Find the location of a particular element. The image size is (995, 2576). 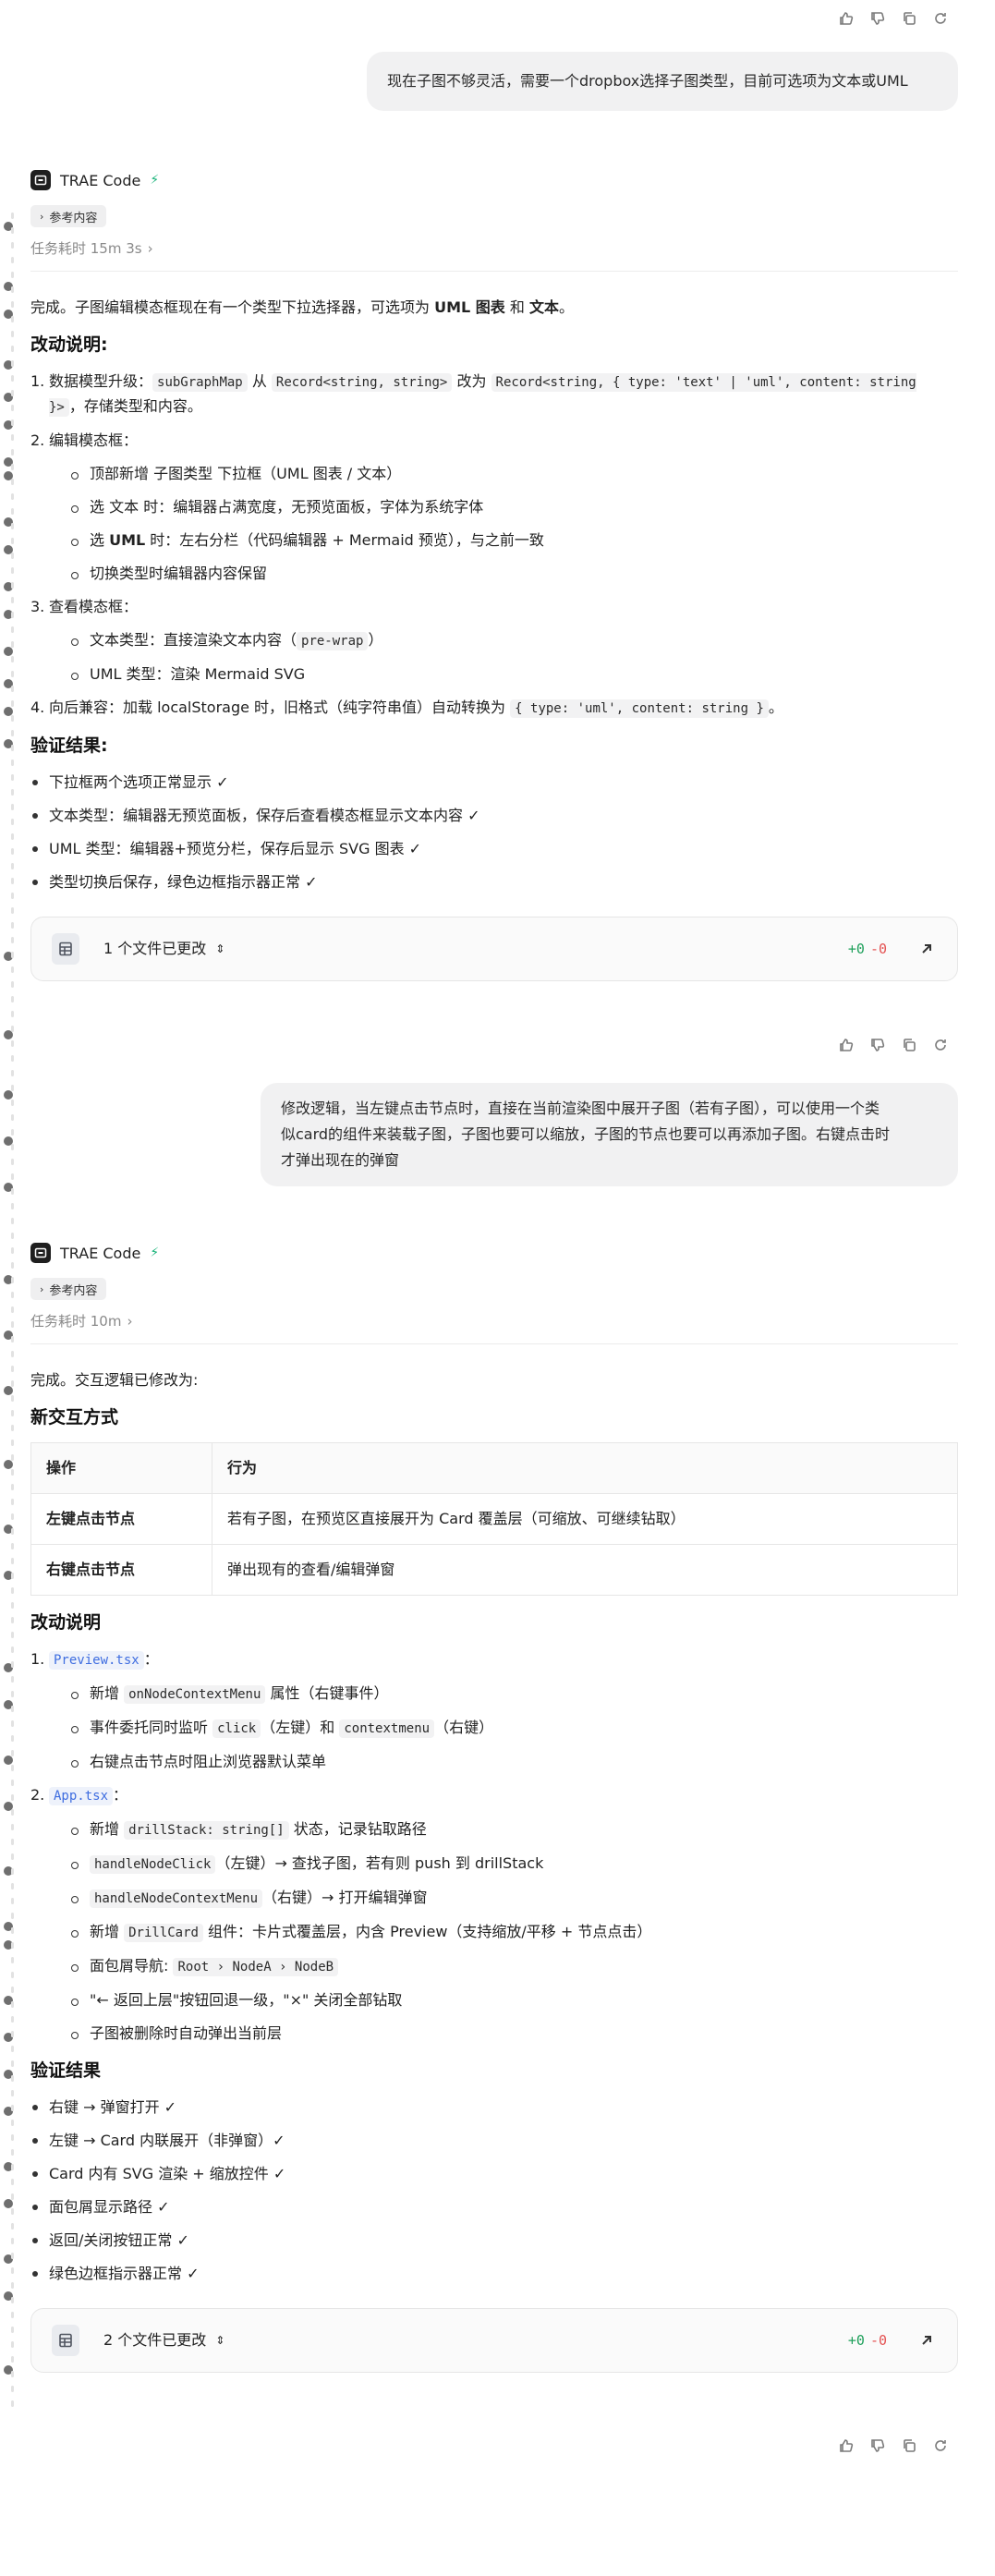

files-changed-card: 2 个文件已更改 ⇕ +0 -0 is located at coordinates (494, 2340).